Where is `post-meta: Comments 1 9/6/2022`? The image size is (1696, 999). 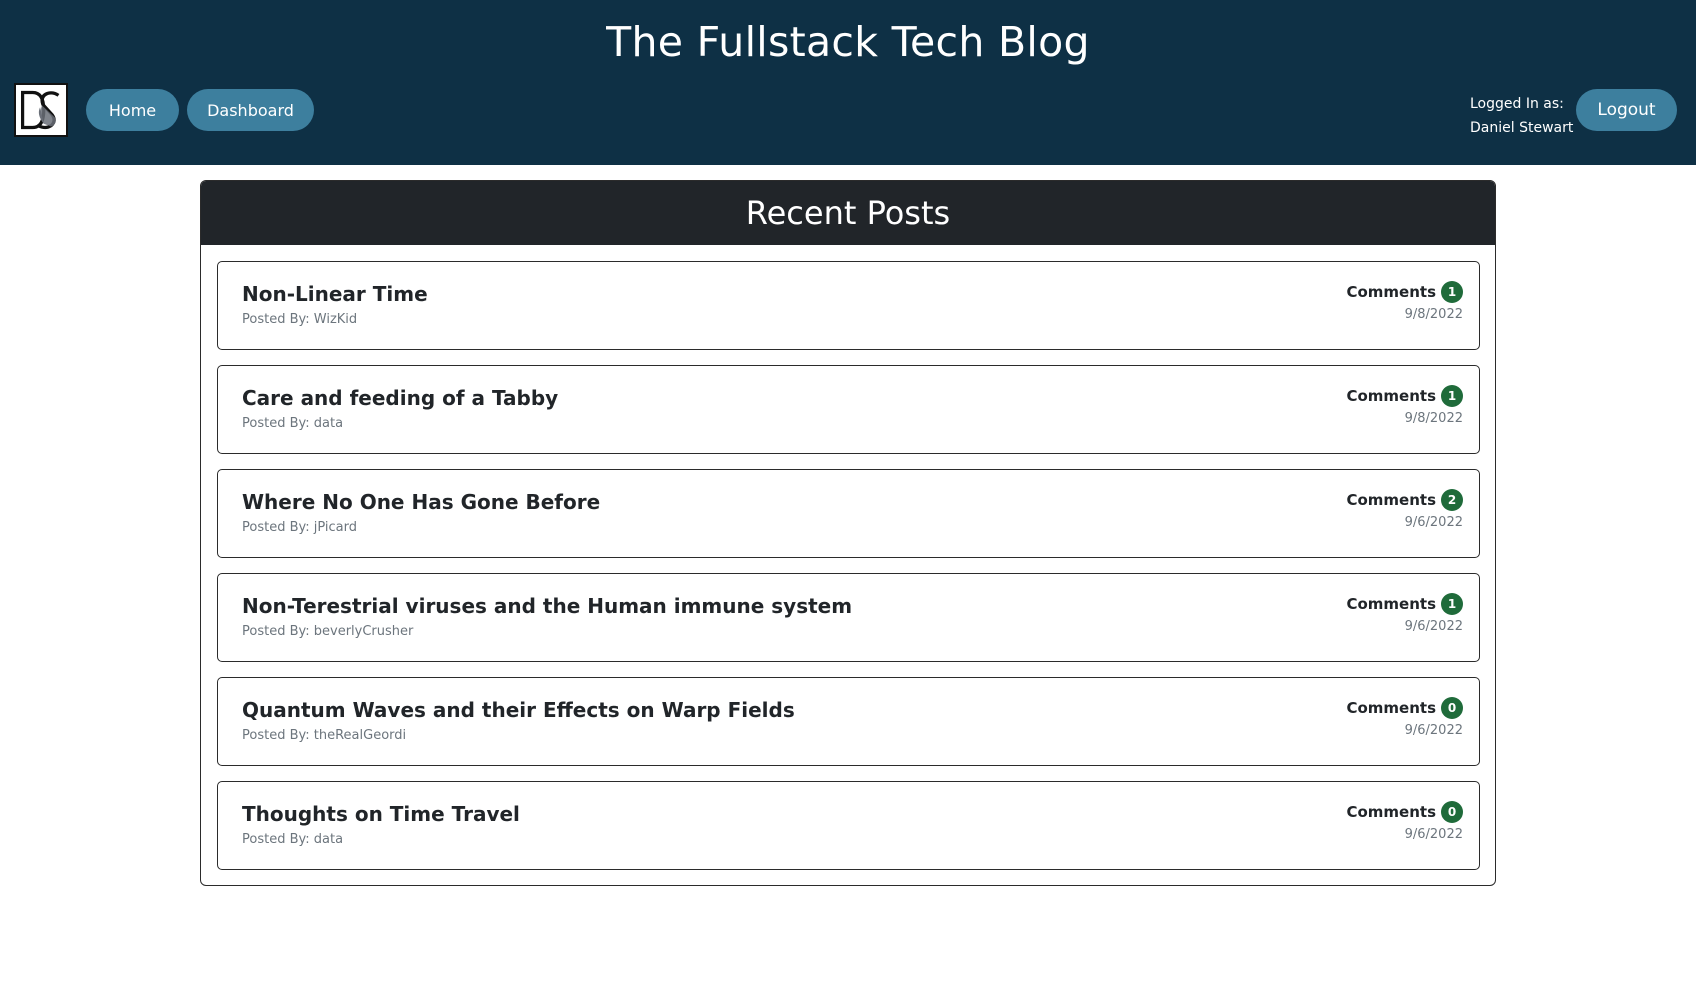
post-meta: Comments 1 9/6/2022 is located at coordinates (1404, 613).